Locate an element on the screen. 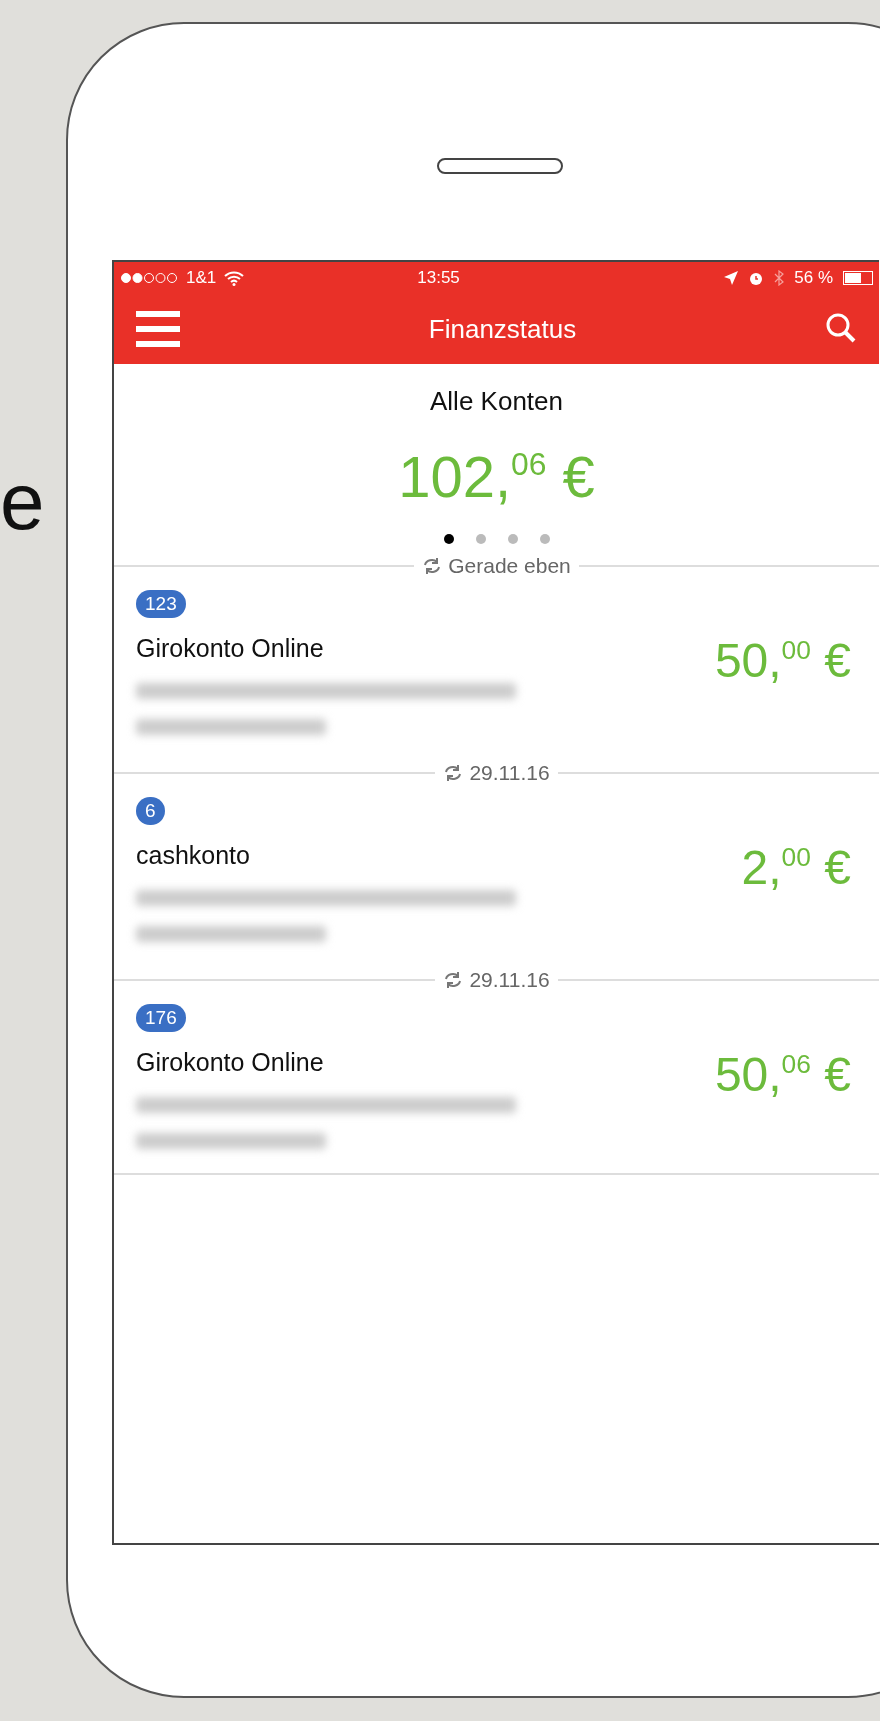  bluetooth-icon is located at coordinates (779, 278).